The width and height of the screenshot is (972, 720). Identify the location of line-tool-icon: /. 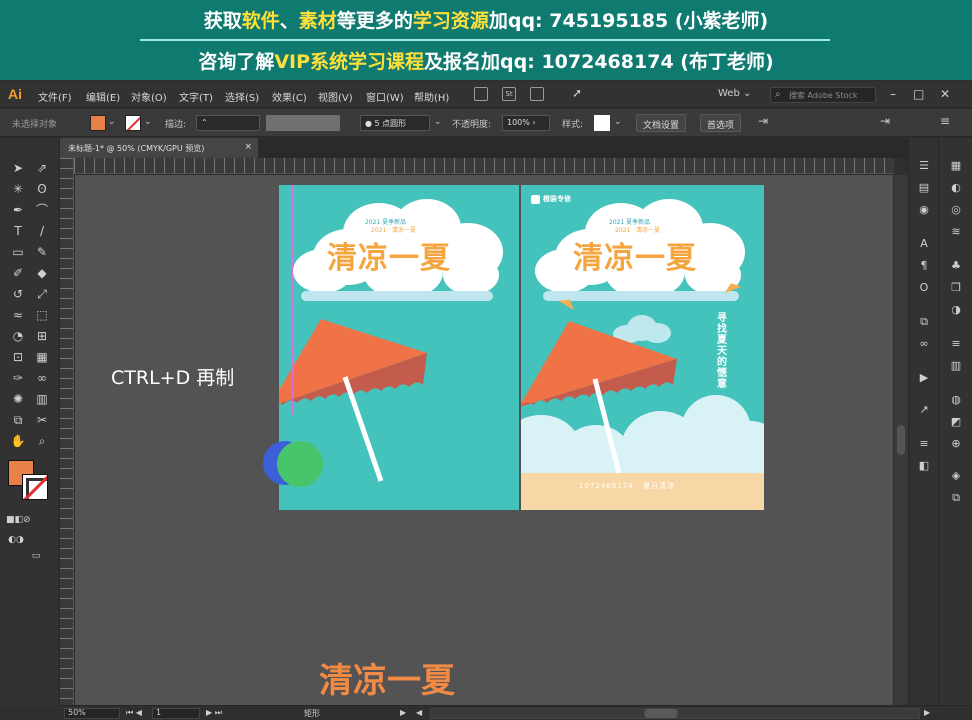
(42, 231).